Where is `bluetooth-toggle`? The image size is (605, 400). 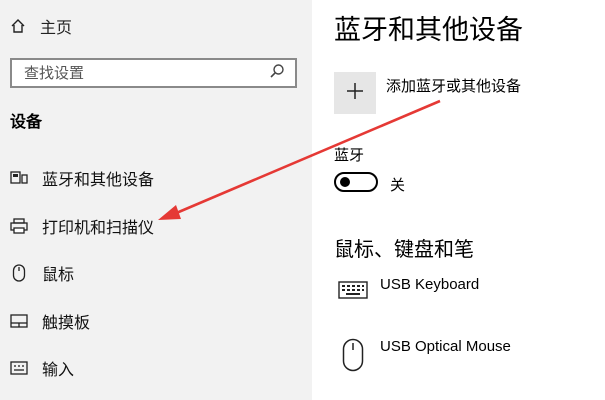
bluetooth-toggle is located at coordinates (356, 182).